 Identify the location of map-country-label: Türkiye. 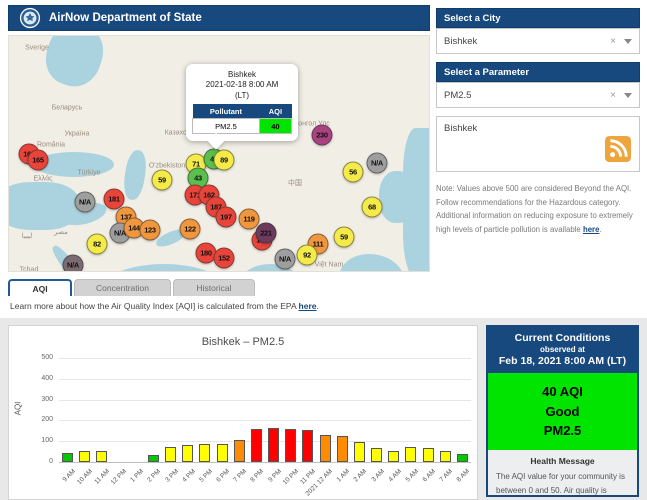
(89, 173).